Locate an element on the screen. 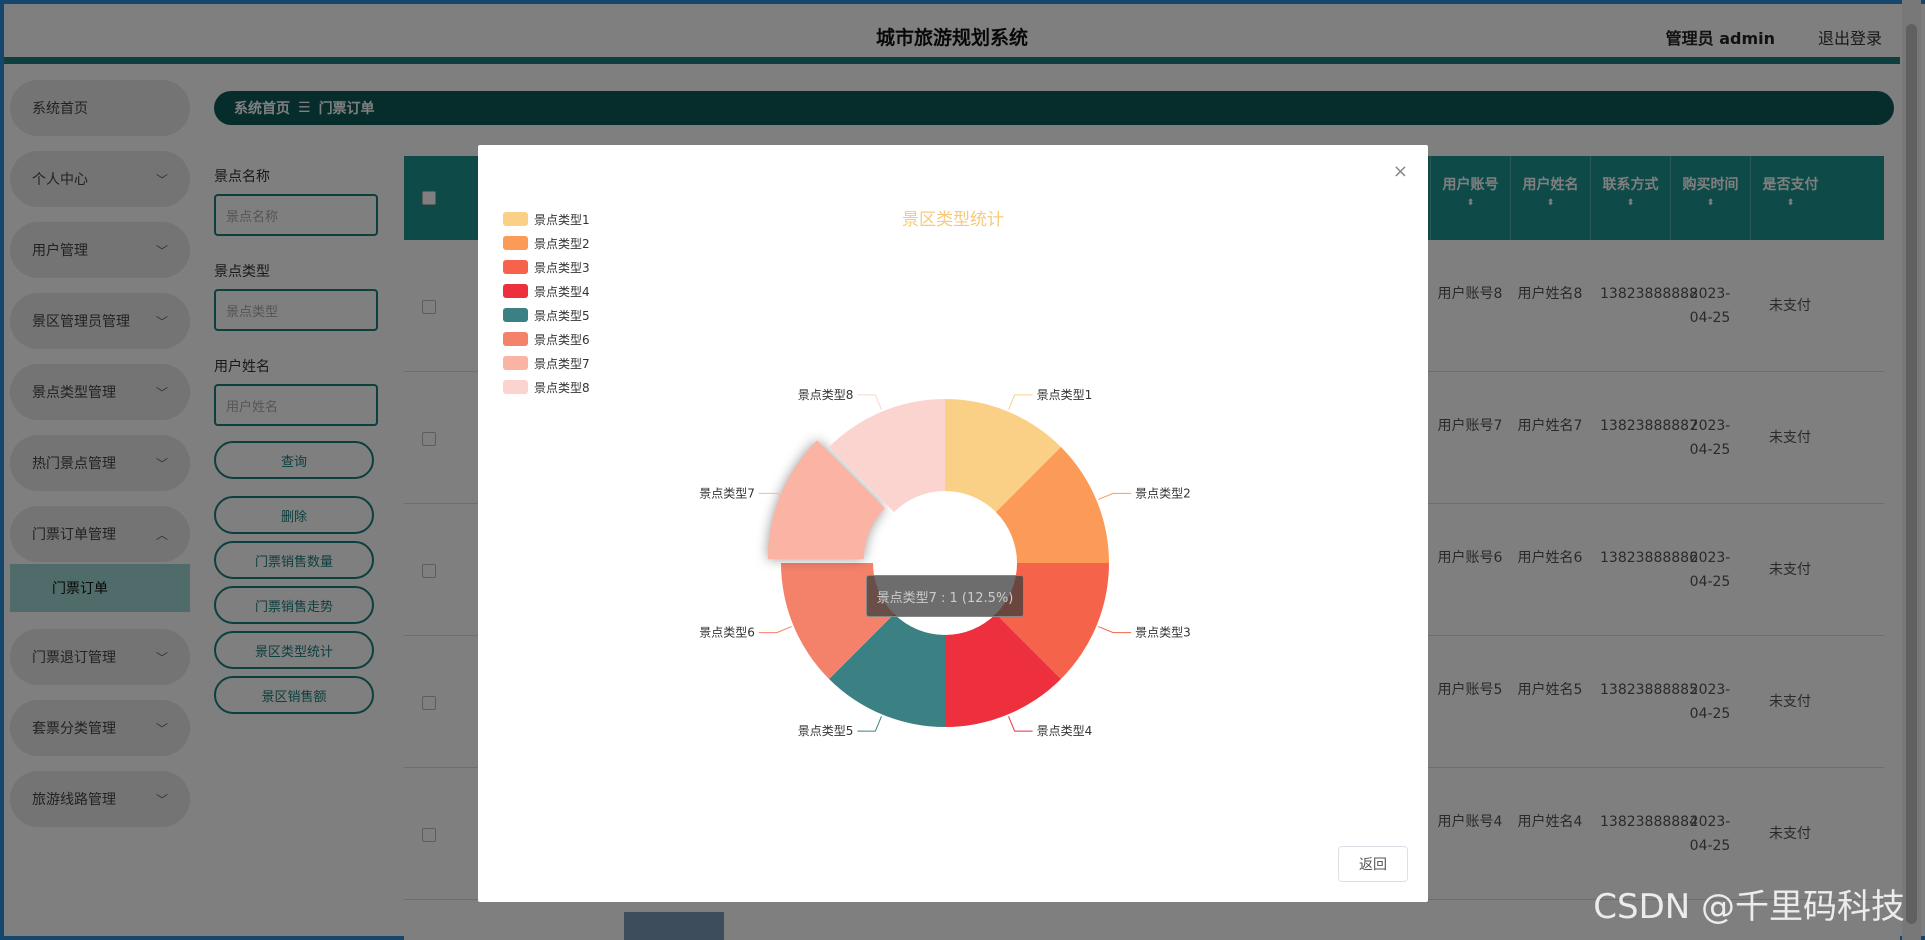  back-button: 返回 is located at coordinates (1373, 864).